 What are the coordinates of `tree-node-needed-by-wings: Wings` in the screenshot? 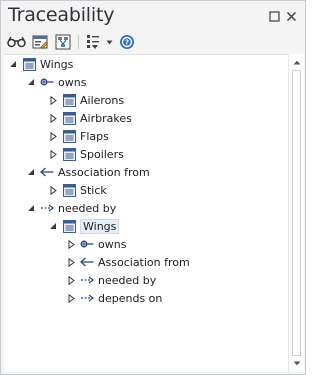 It's located at (84, 226).